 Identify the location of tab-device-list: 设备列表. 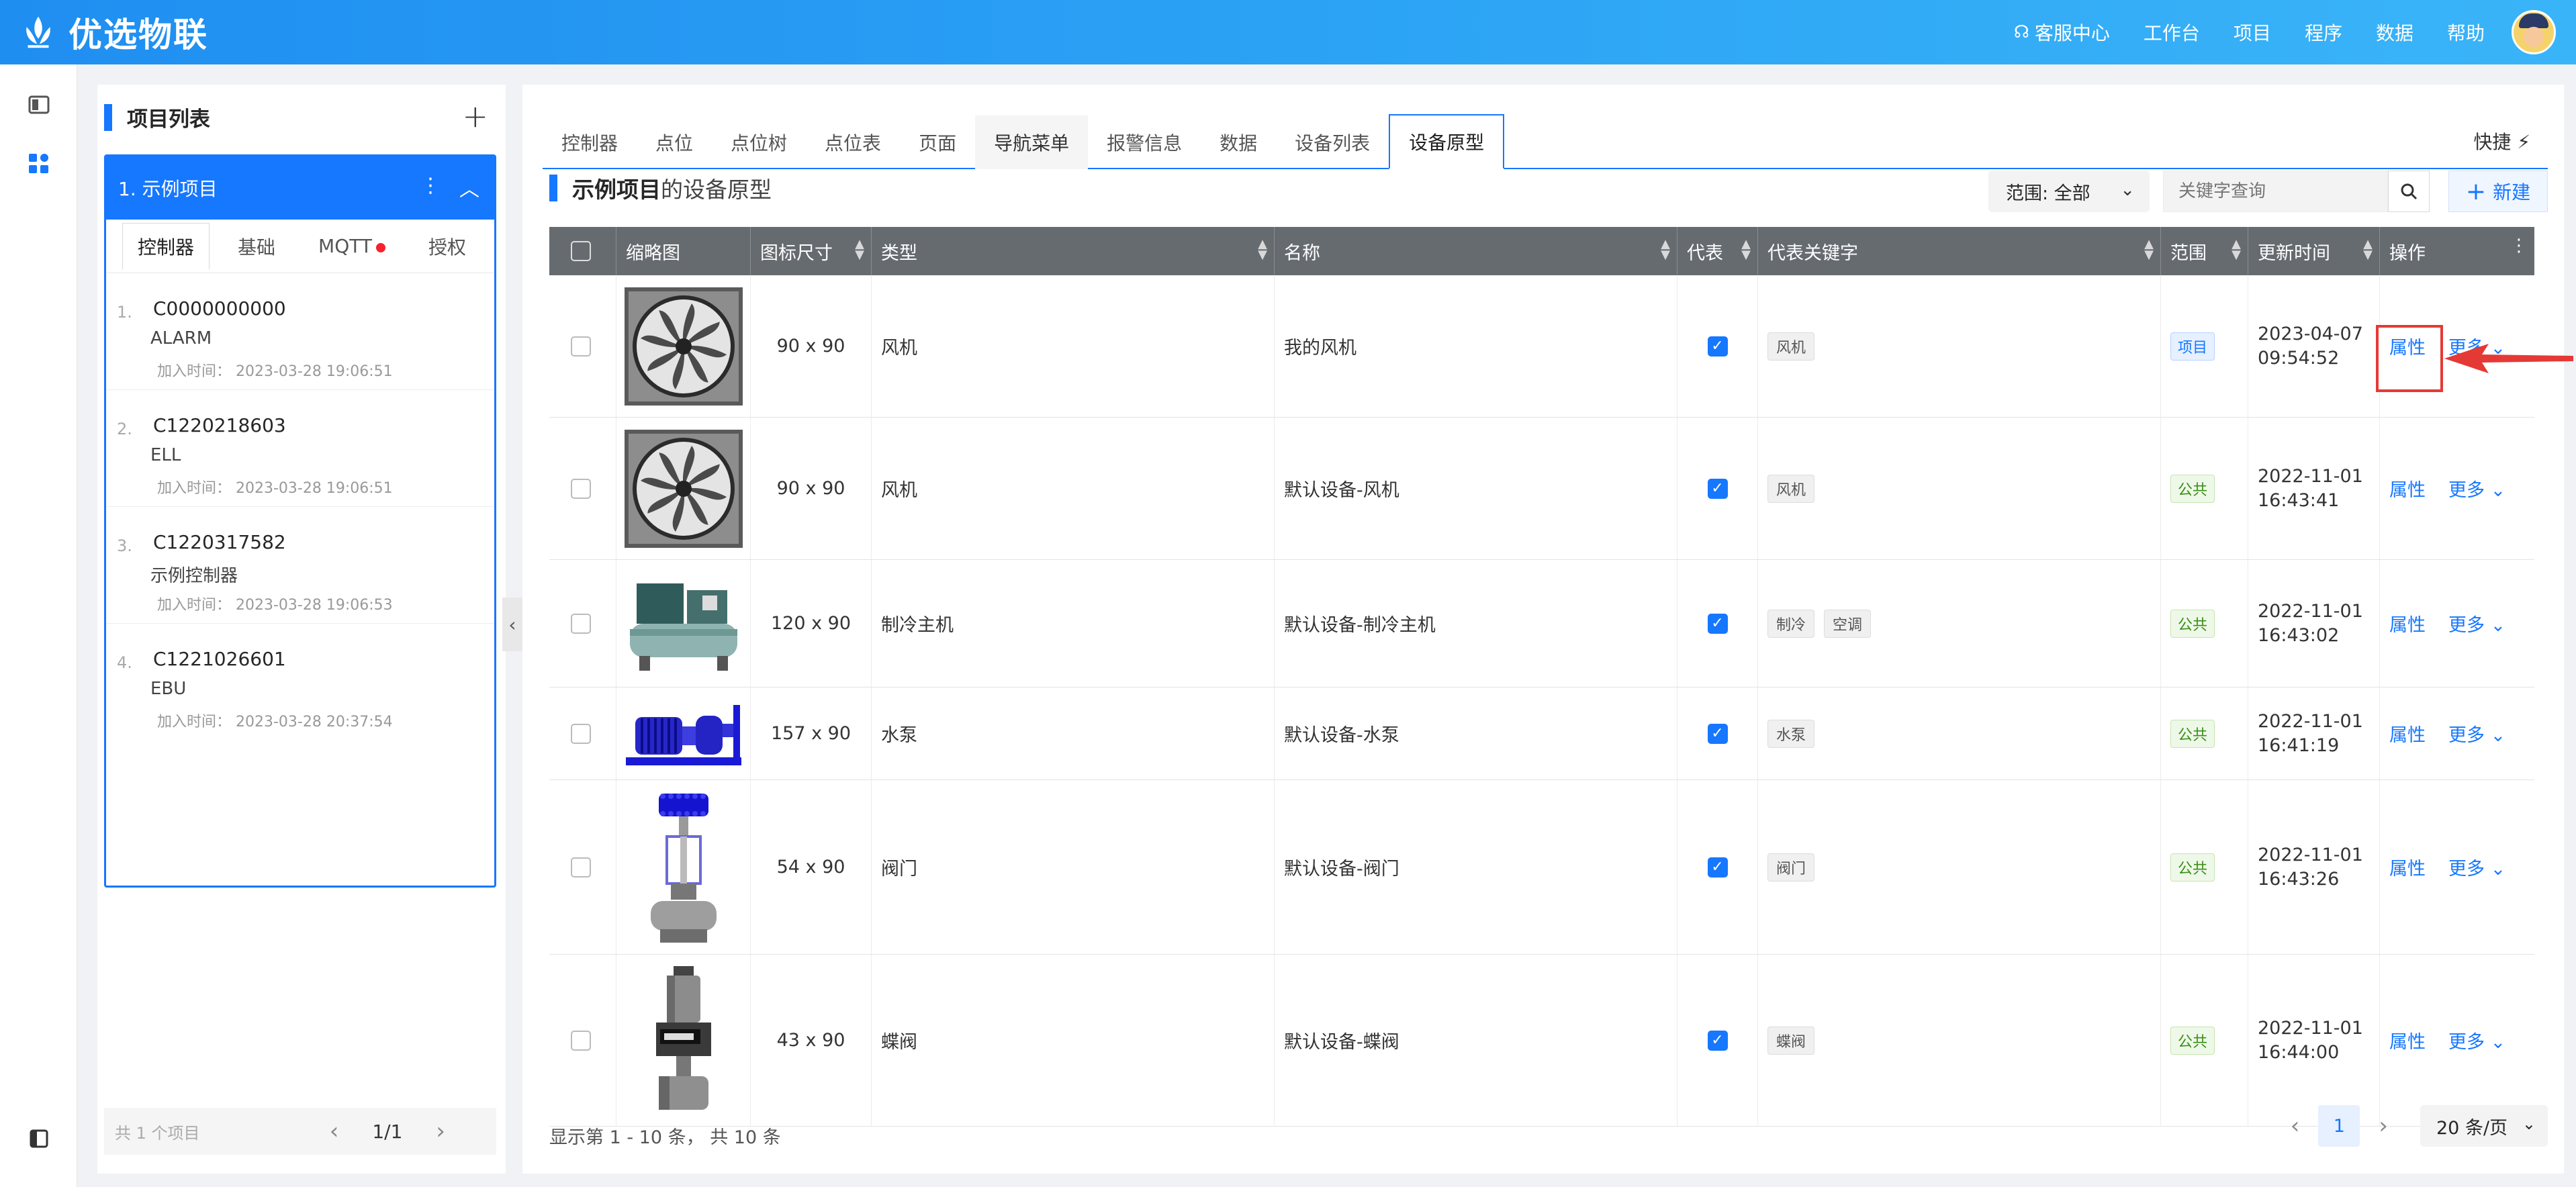
(1332, 142).